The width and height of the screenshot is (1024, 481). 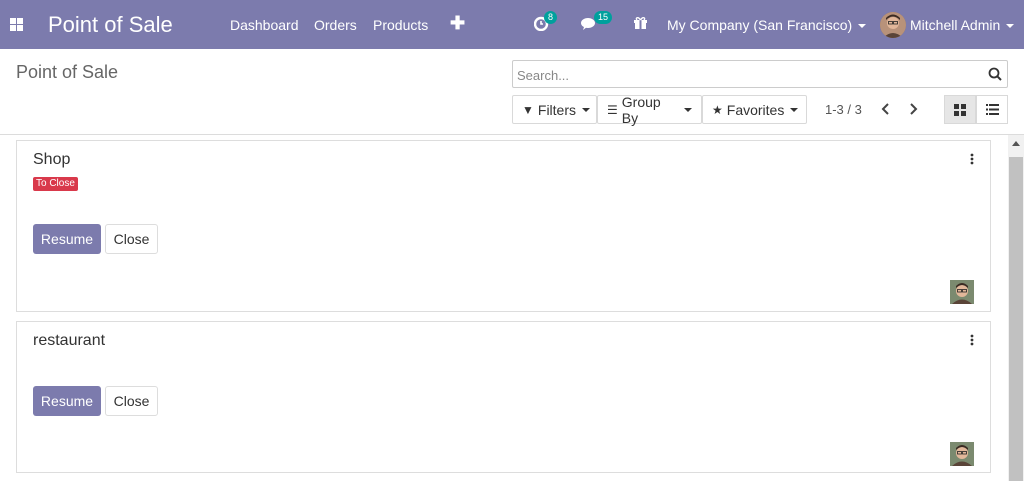 What do you see at coordinates (528, 109) in the screenshot?
I see `filter-icon: ▼` at bounding box center [528, 109].